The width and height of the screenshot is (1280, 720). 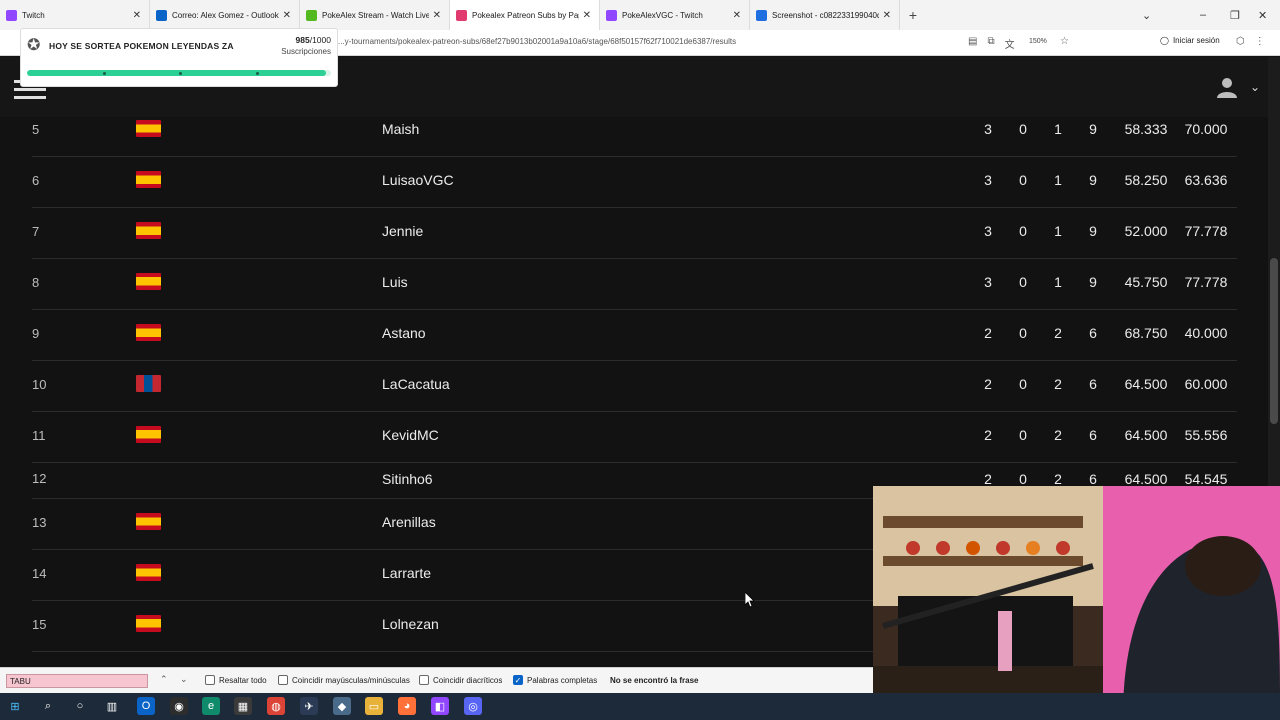 What do you see at coordinates (306, 51) in the screenshot?
I see `goal-subtitle: Suscripciones` at bounding box center [306, 51].